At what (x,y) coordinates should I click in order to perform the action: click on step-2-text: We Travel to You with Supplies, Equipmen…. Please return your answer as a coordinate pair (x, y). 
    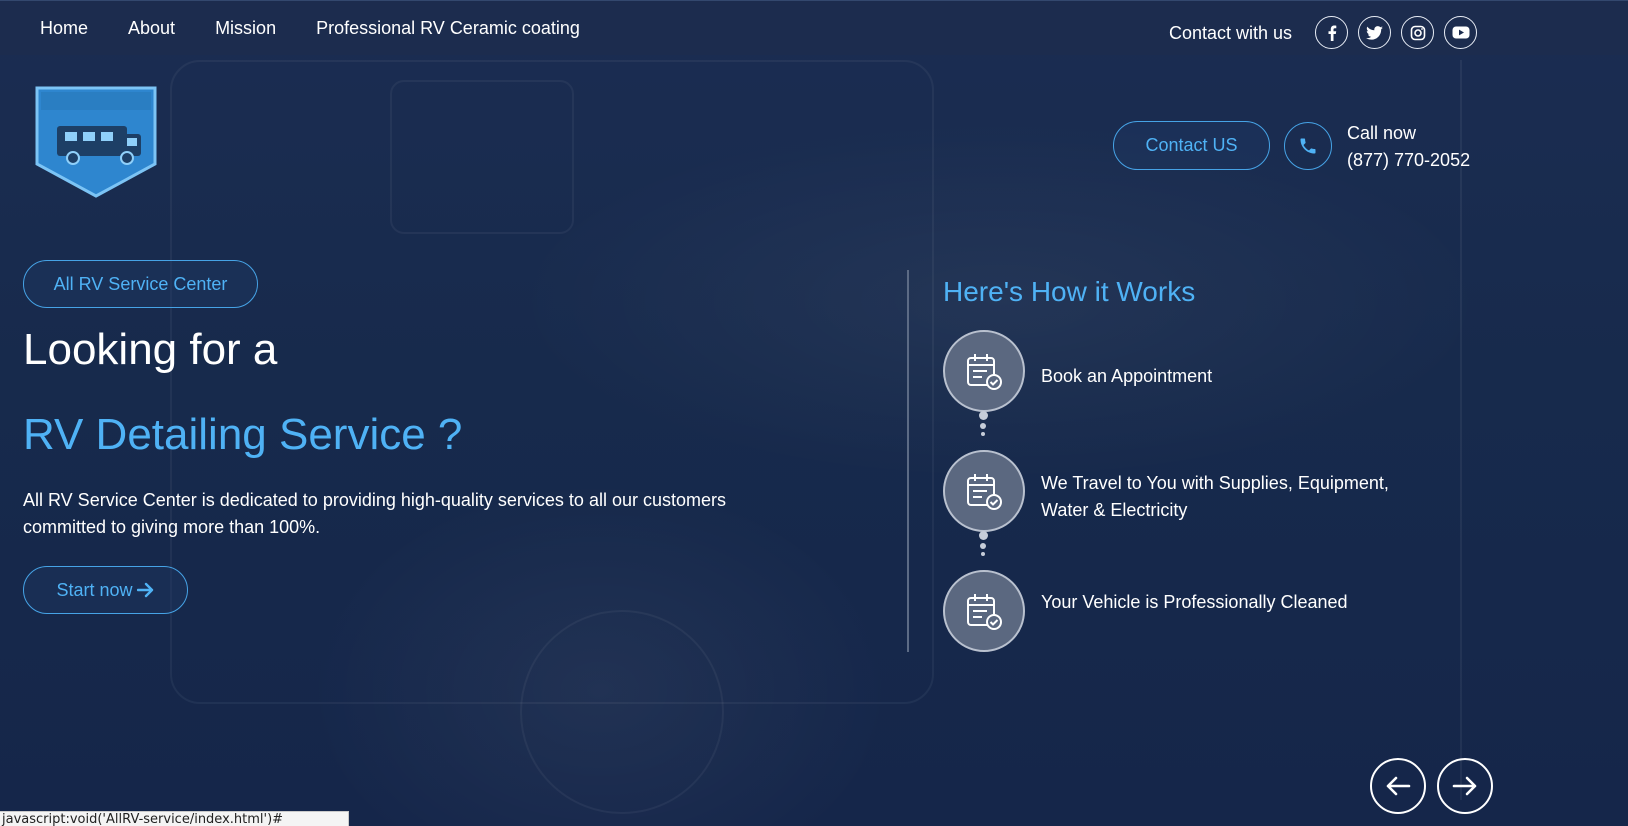
    Looking at the image, I should click on (1215, 496).